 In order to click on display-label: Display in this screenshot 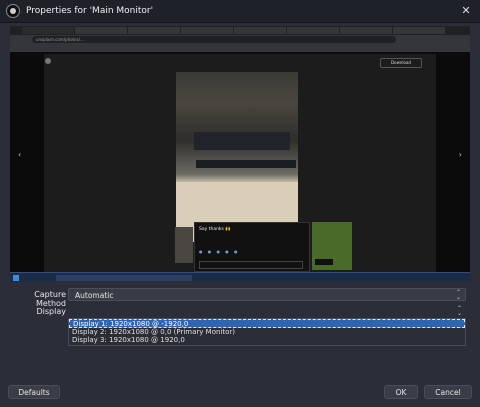, I will do `click(51, 311)`.